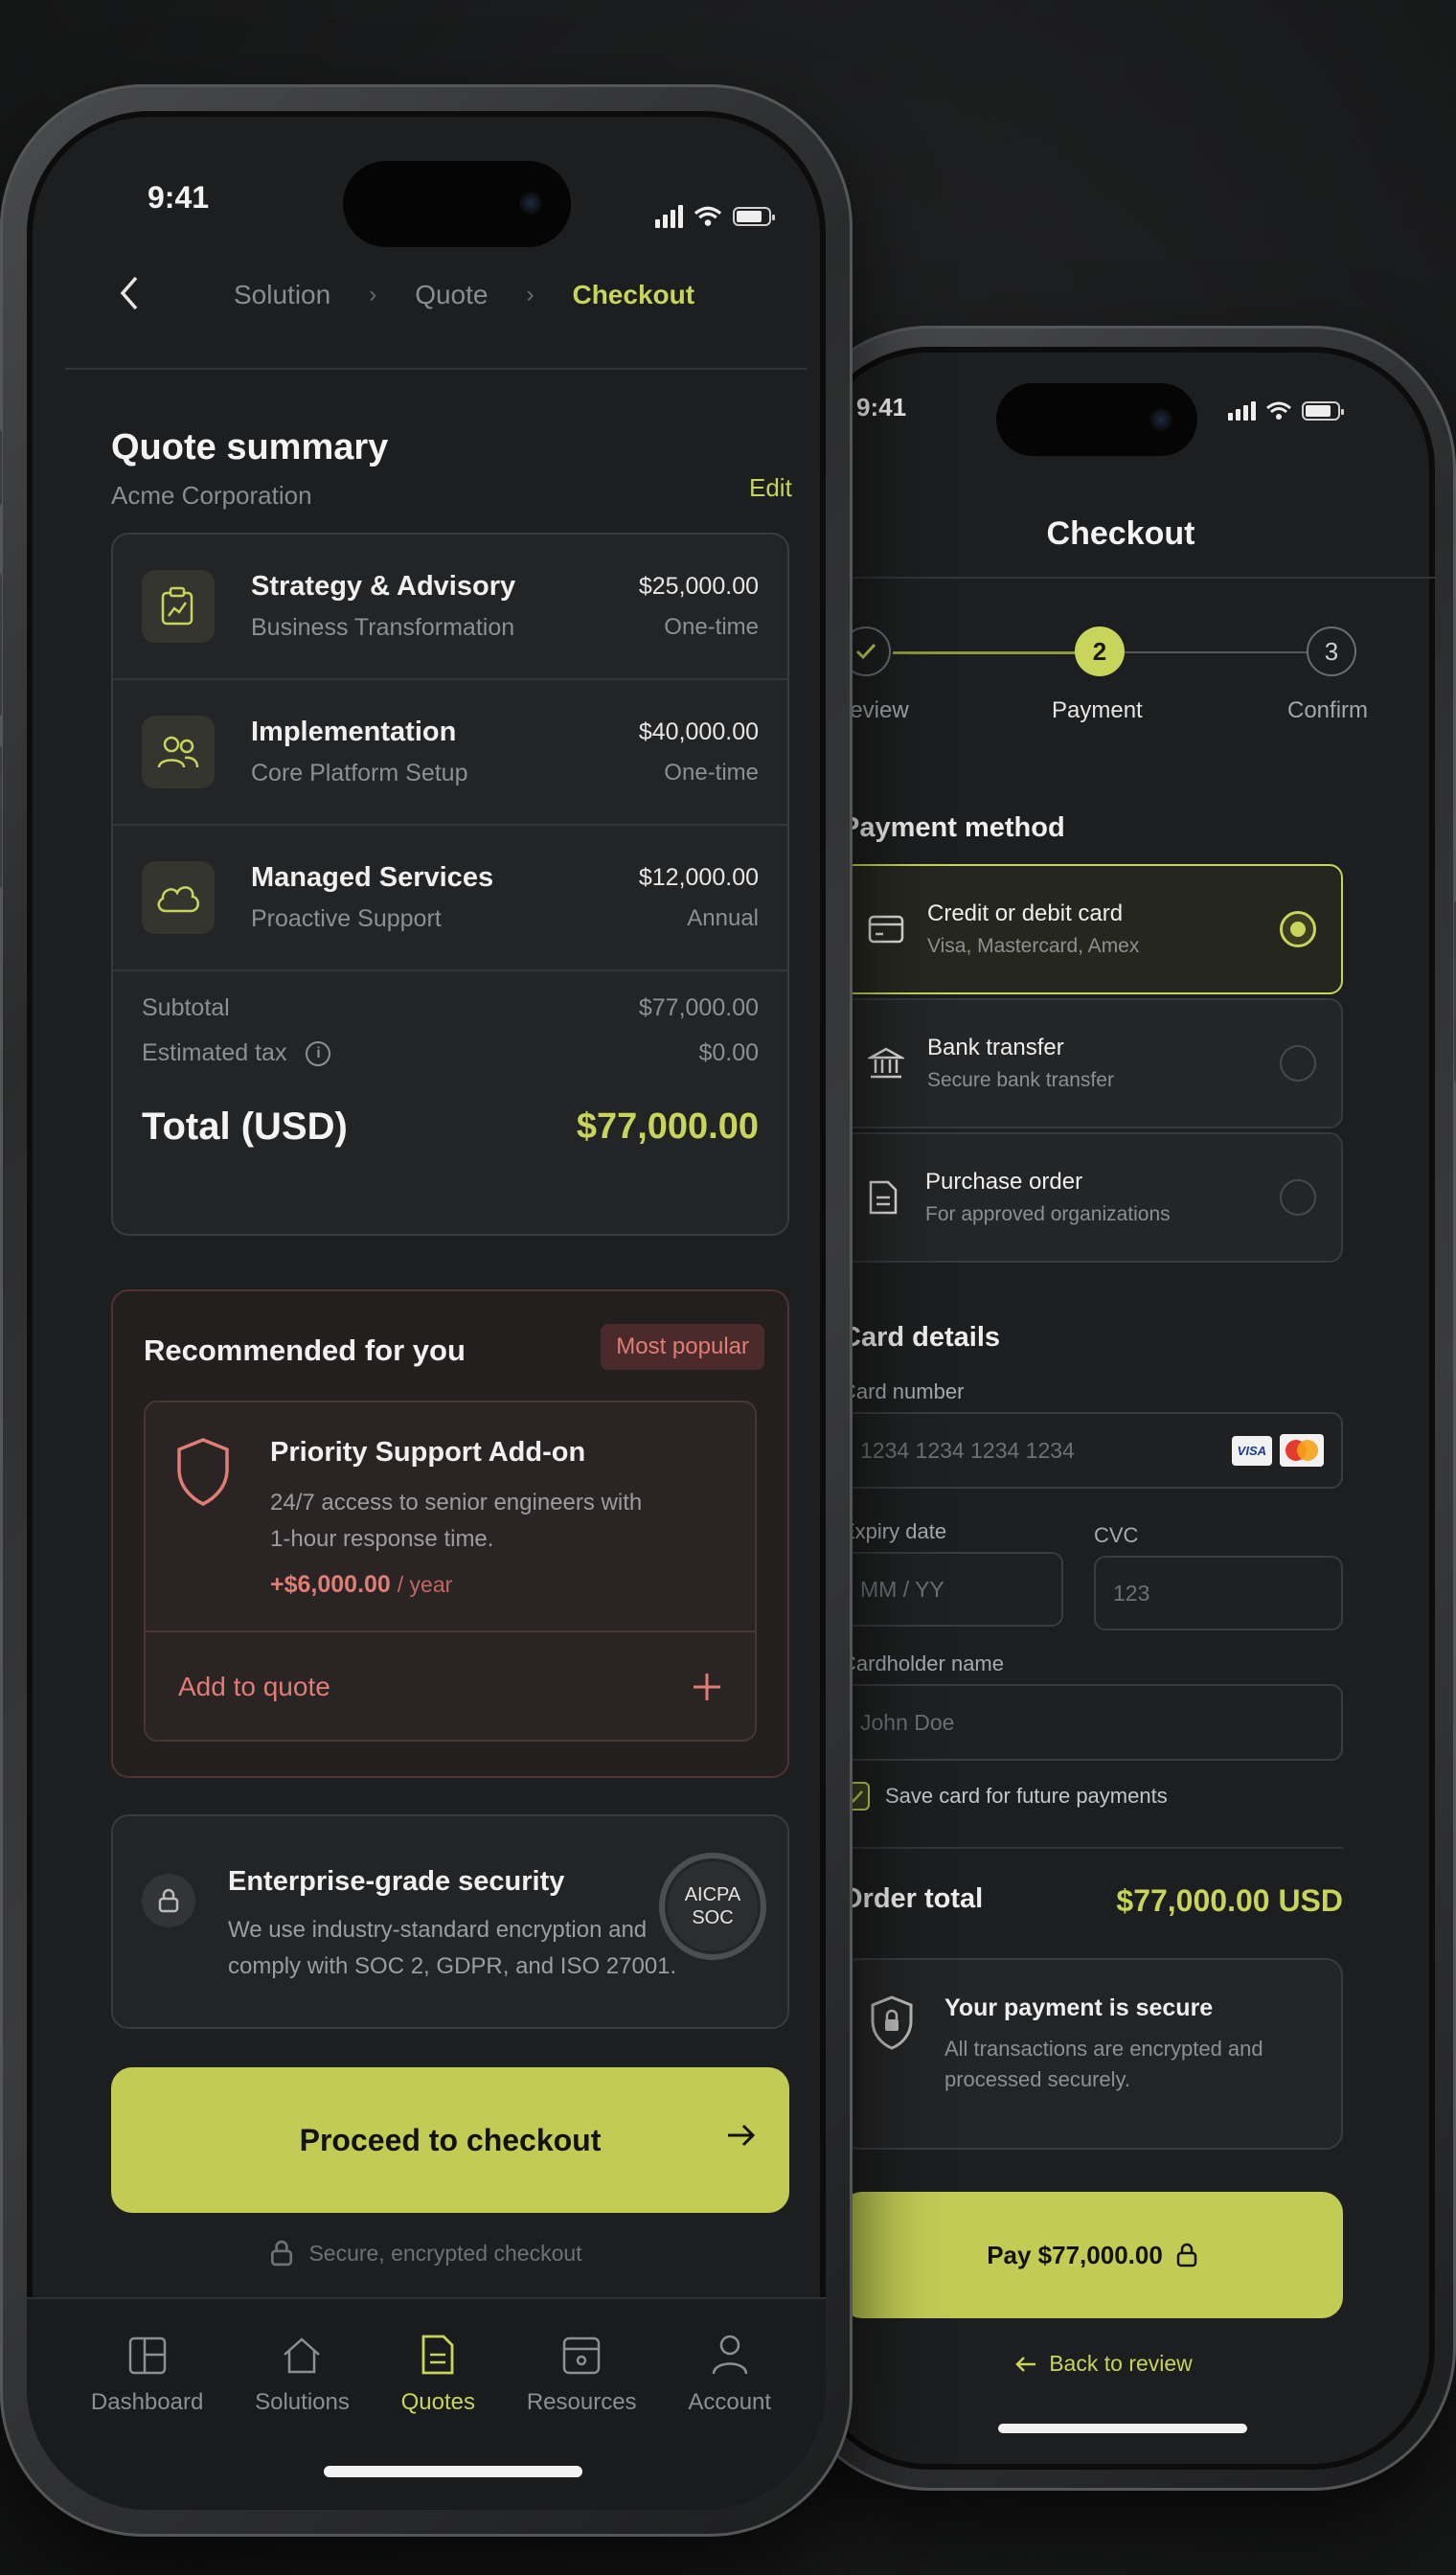 The image size is (1456, 2575). I want to click on company-name: Acme Corporation, so click(211, 495).